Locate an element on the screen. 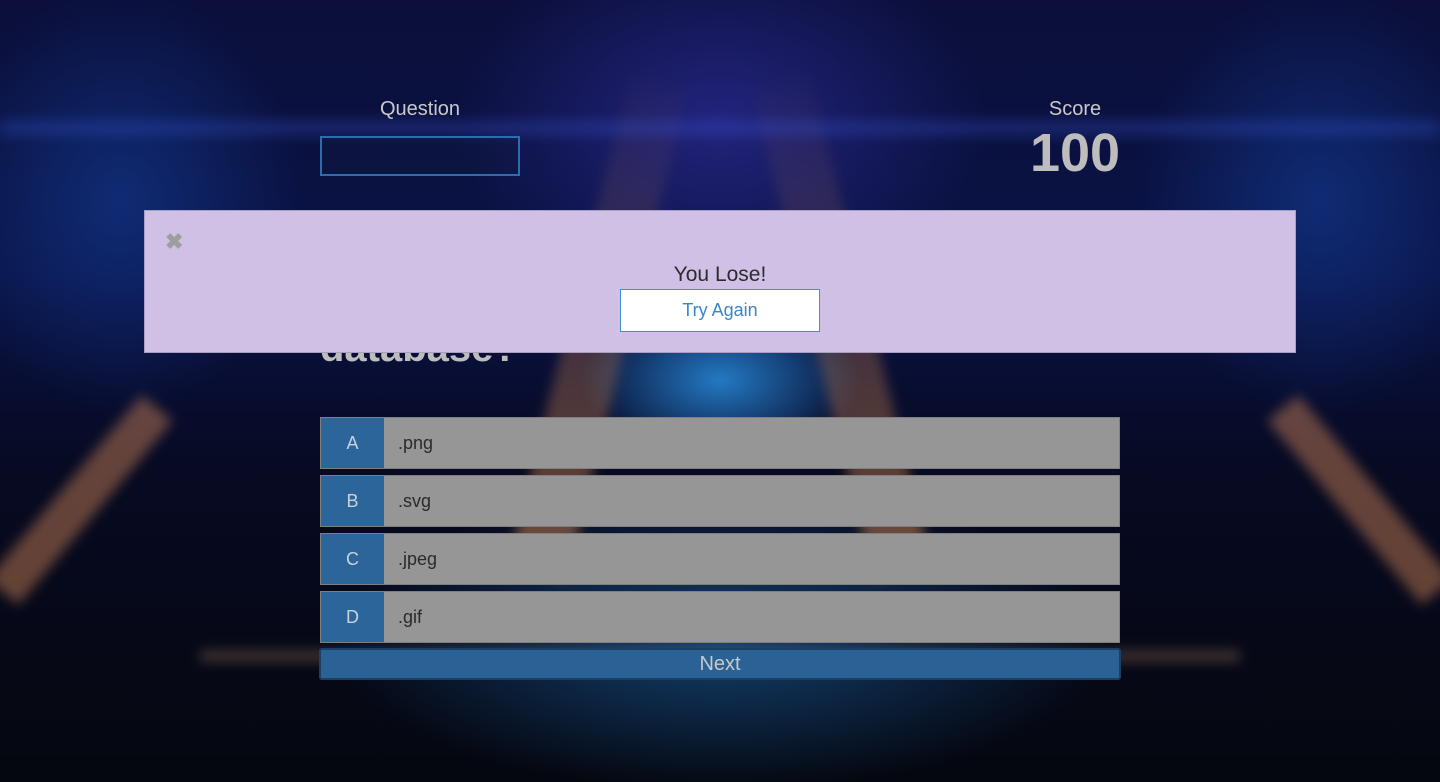  answer-text: .svg is located at coordinates (415, 500).